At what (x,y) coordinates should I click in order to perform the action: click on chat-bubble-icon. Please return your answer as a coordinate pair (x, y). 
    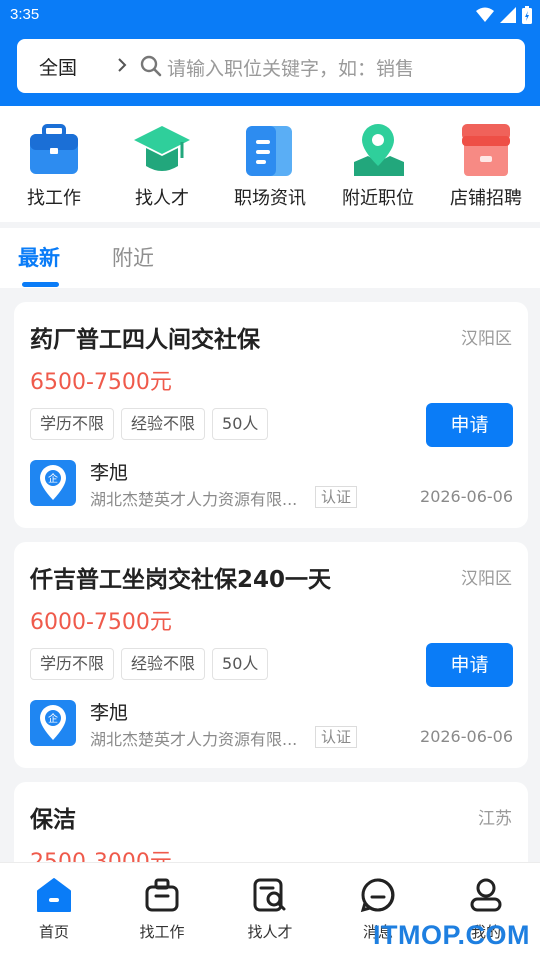
    Looking at the image, I should click on (377, 895).